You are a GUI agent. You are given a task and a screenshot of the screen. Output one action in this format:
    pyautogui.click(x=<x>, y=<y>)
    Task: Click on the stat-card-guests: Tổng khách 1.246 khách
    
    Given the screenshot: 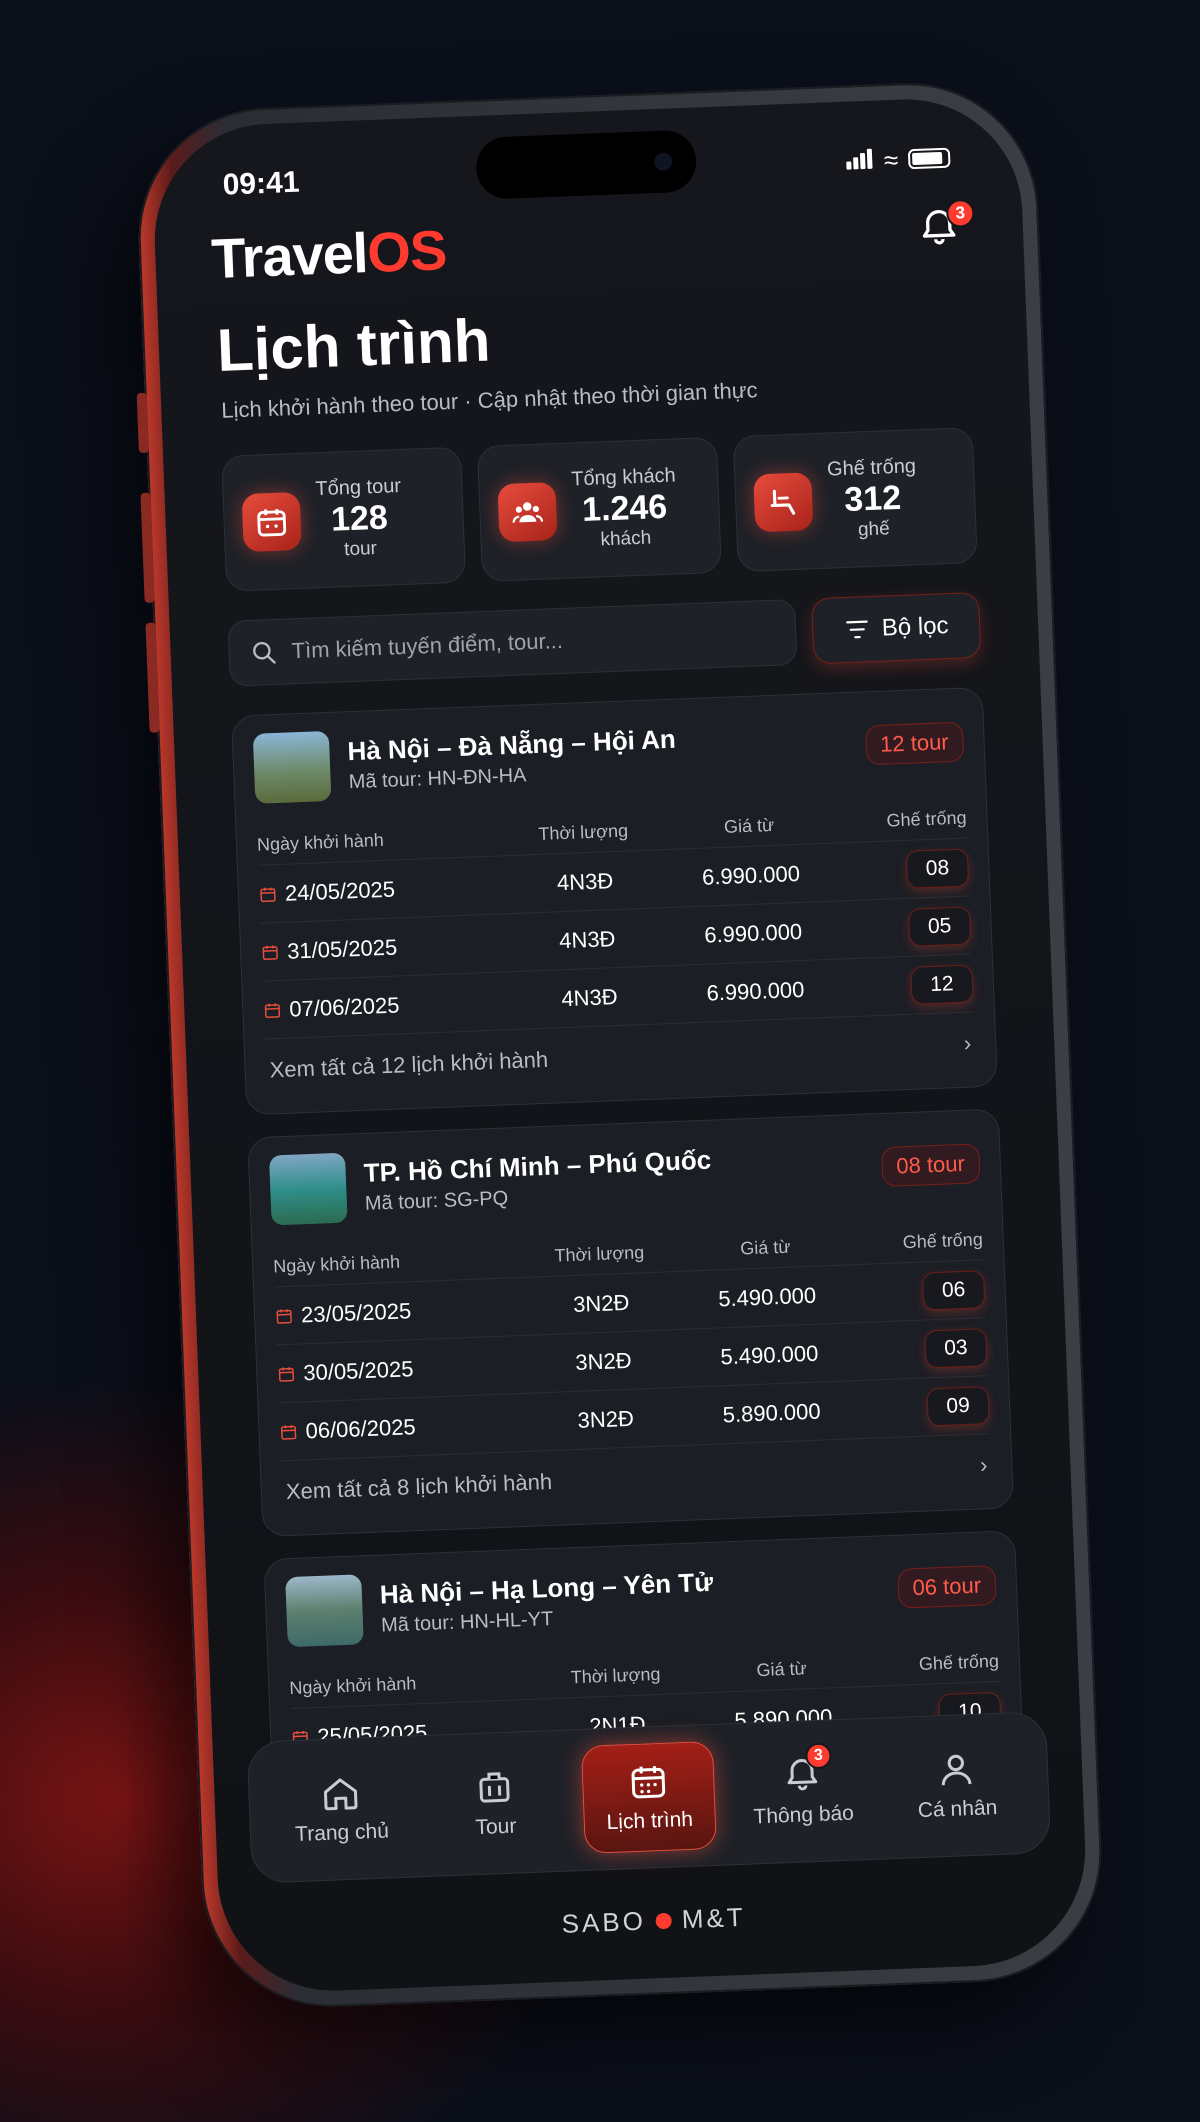 What is the action you would take?
    pyautogui.click(x=599, y=509)
    